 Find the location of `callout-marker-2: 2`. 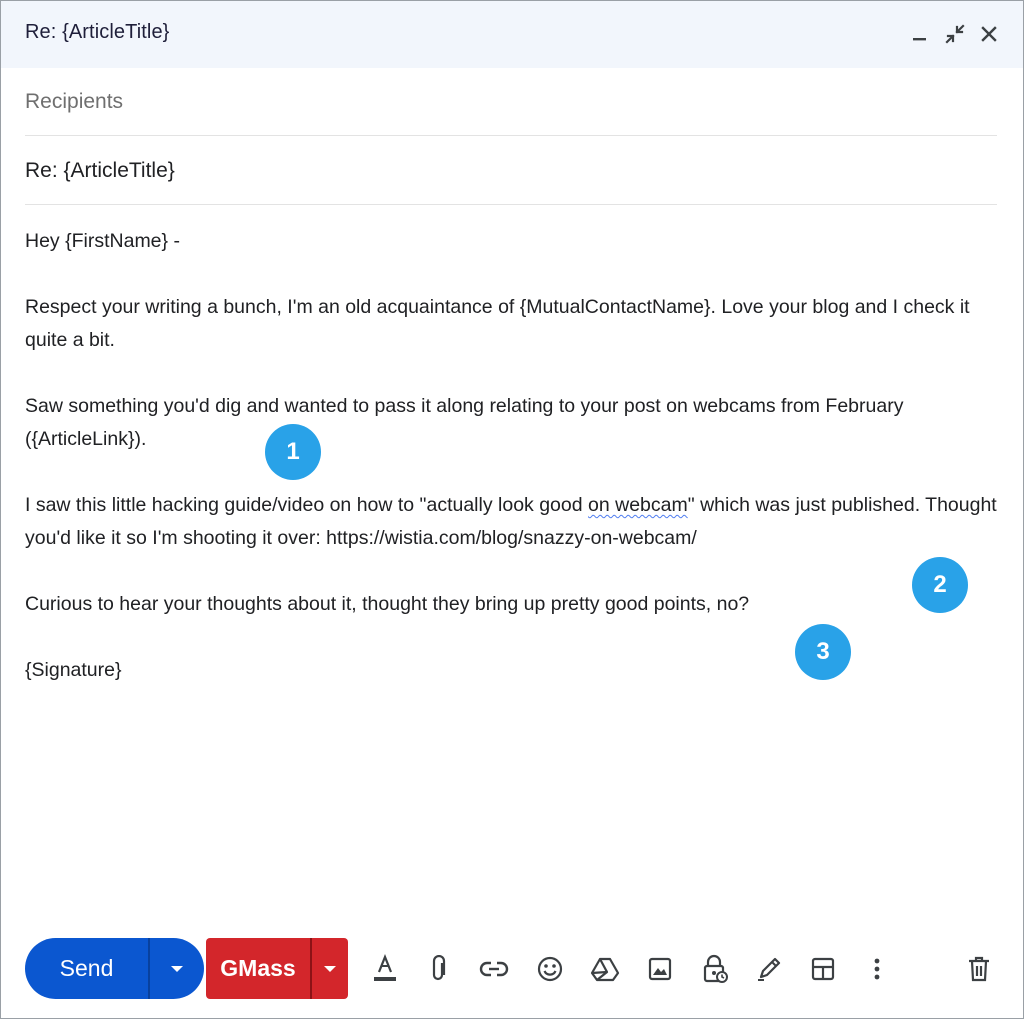

callout-marker-2: 2 is located at coordinates (940, 585).